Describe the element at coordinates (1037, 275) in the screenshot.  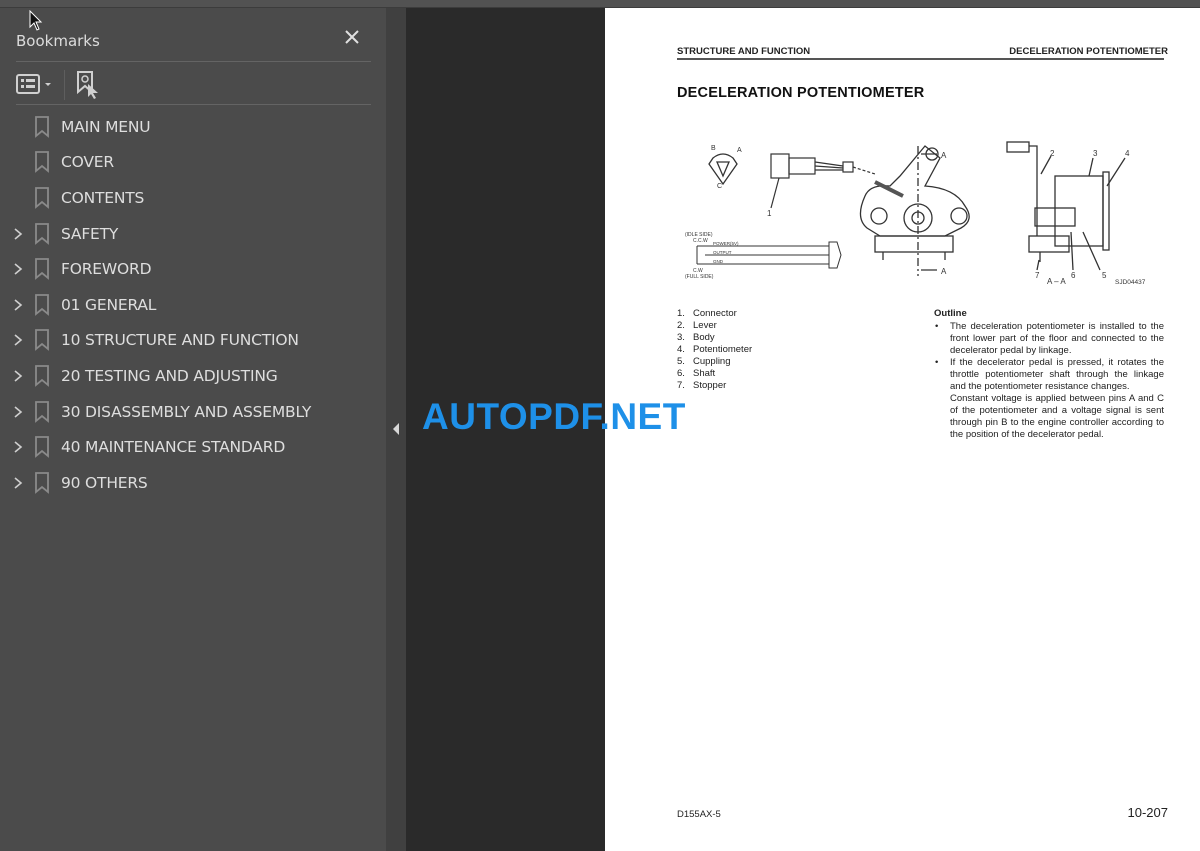
I see `svg-text: 7` at that location.